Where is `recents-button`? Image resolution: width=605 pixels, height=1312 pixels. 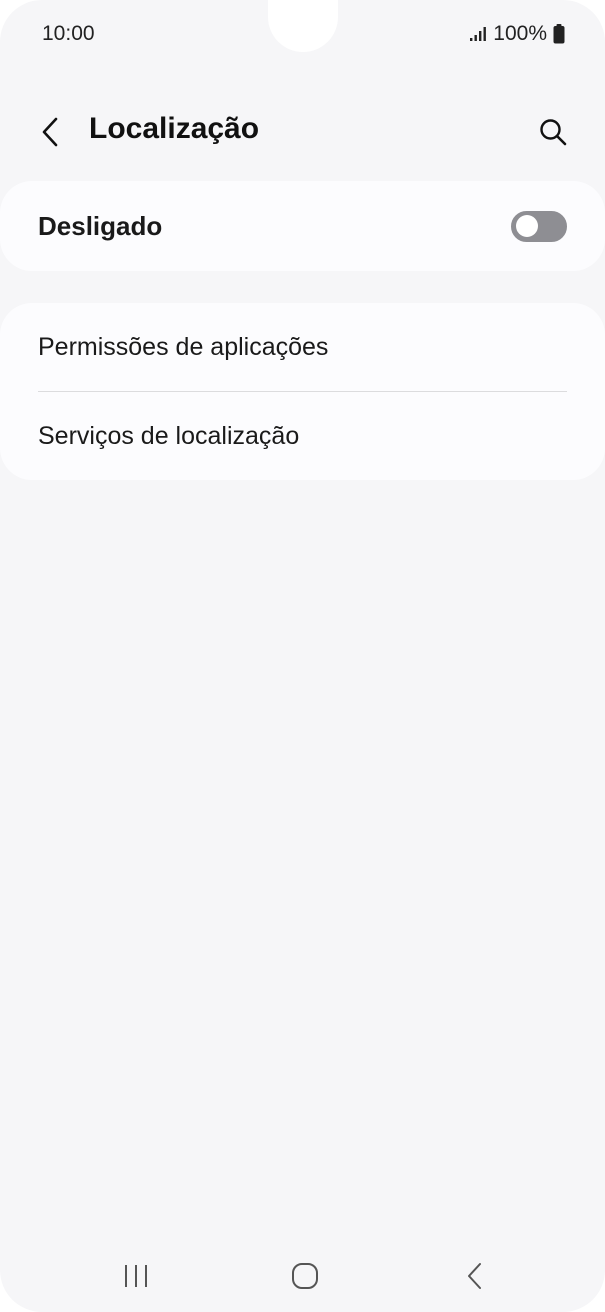 recents-button is located at coordinates (136, 1276).